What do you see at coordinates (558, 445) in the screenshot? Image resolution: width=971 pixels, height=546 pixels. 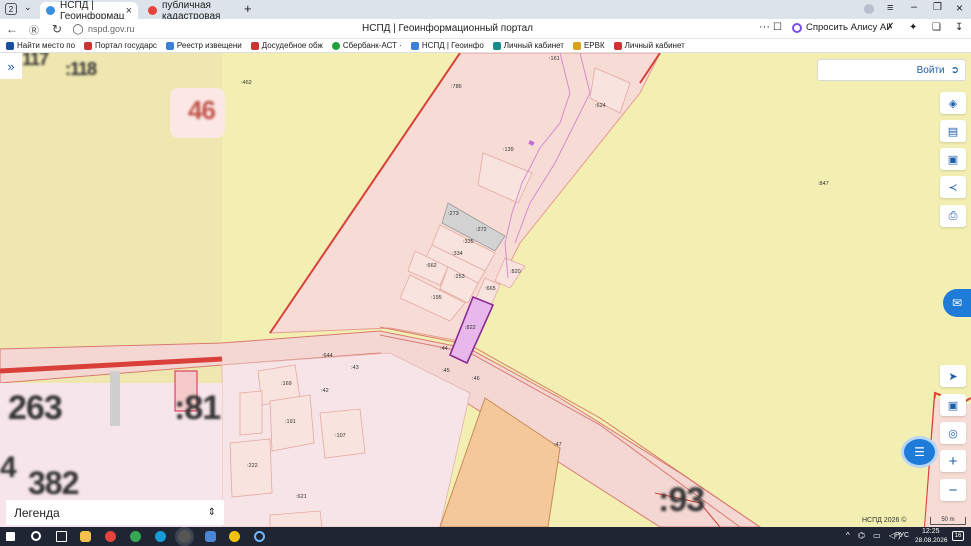 I see `parcel-label: :47` at bounding box center [558, 445].